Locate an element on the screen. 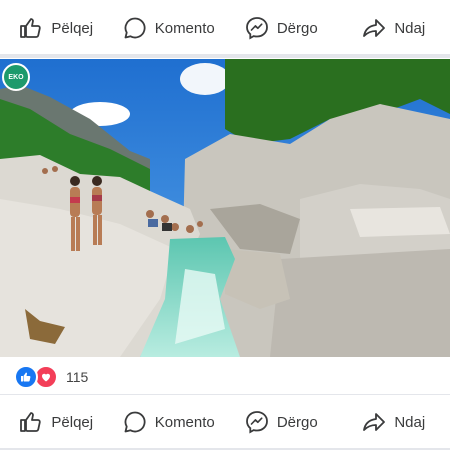 This screenshot has width=450, height=450. reaction-count: 115 is located at coordinates (77, 377).